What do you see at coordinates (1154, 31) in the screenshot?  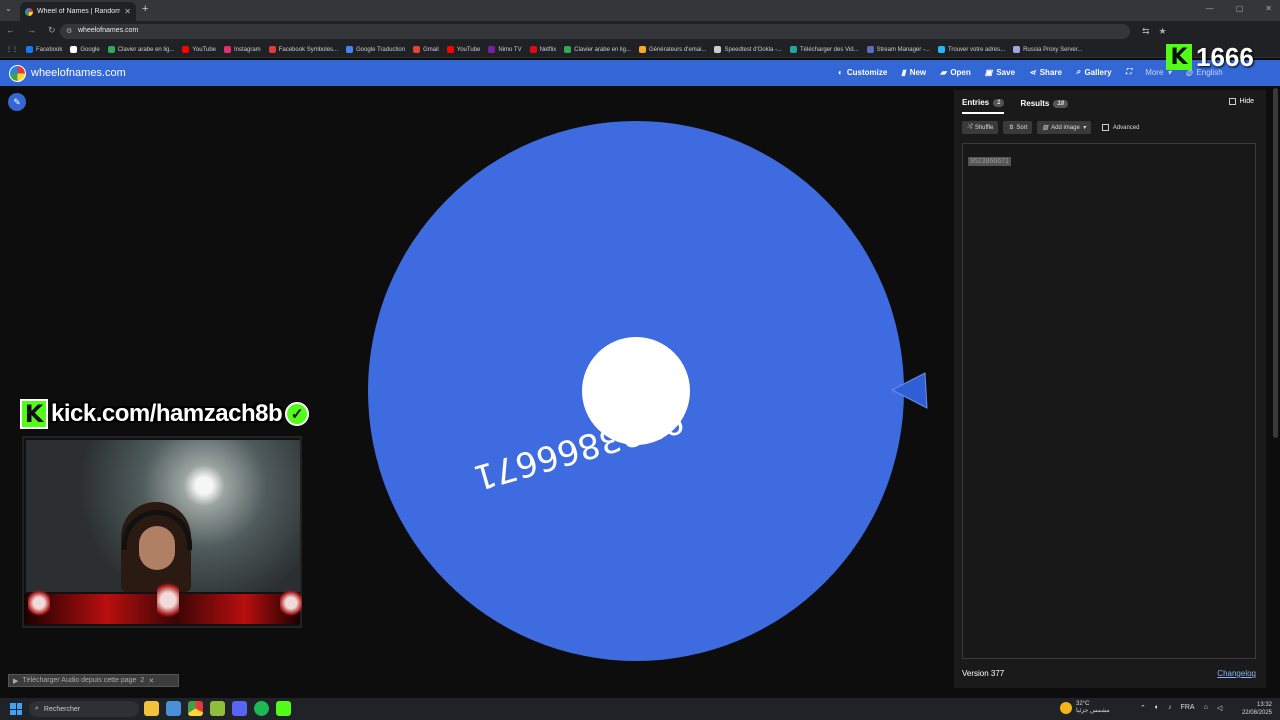 I see `extension-icons: ⇆ ★` at bounding box center [1154, 31].